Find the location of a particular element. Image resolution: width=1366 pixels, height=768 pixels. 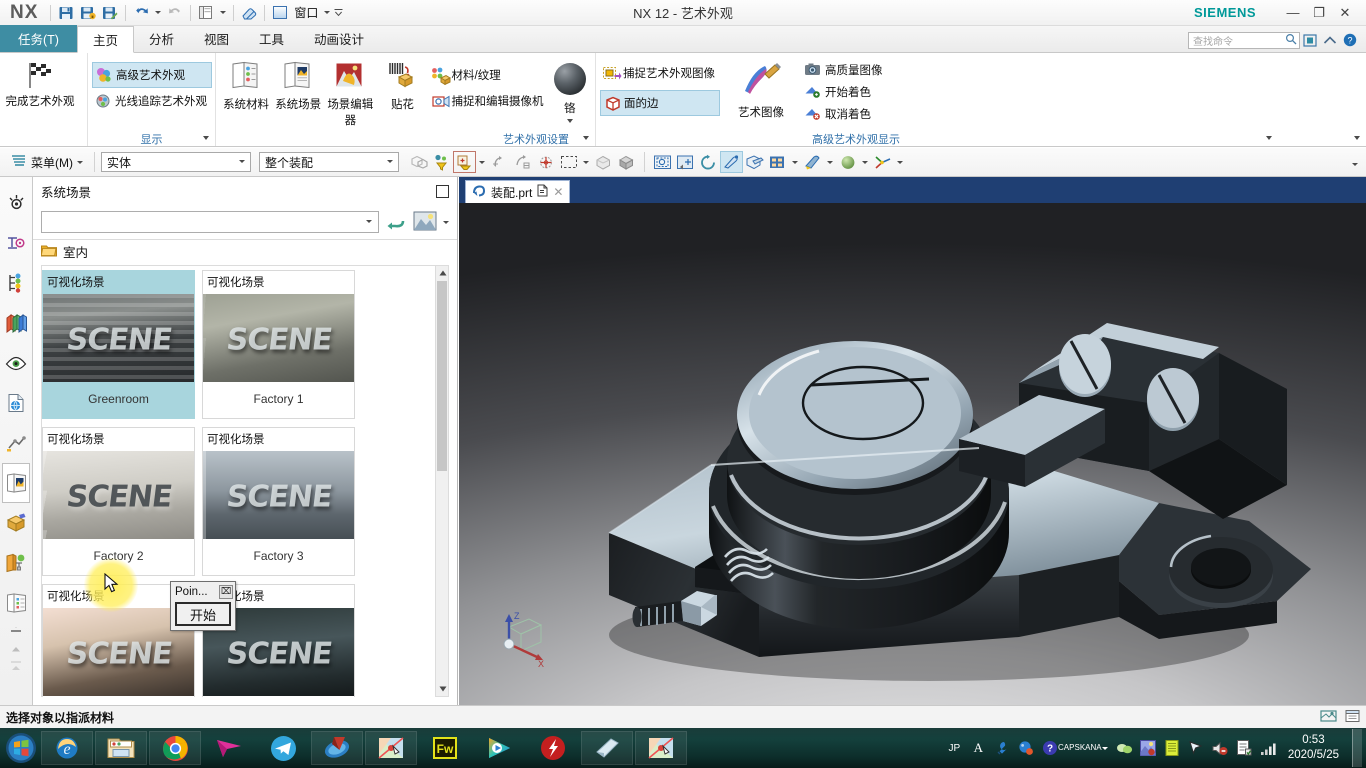

tray-network-icon is located at coordinates (1268, 748).